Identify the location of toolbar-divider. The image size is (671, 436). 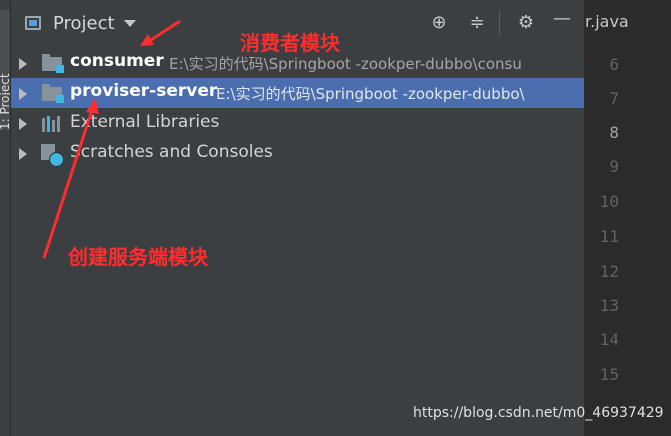
(499, 23).